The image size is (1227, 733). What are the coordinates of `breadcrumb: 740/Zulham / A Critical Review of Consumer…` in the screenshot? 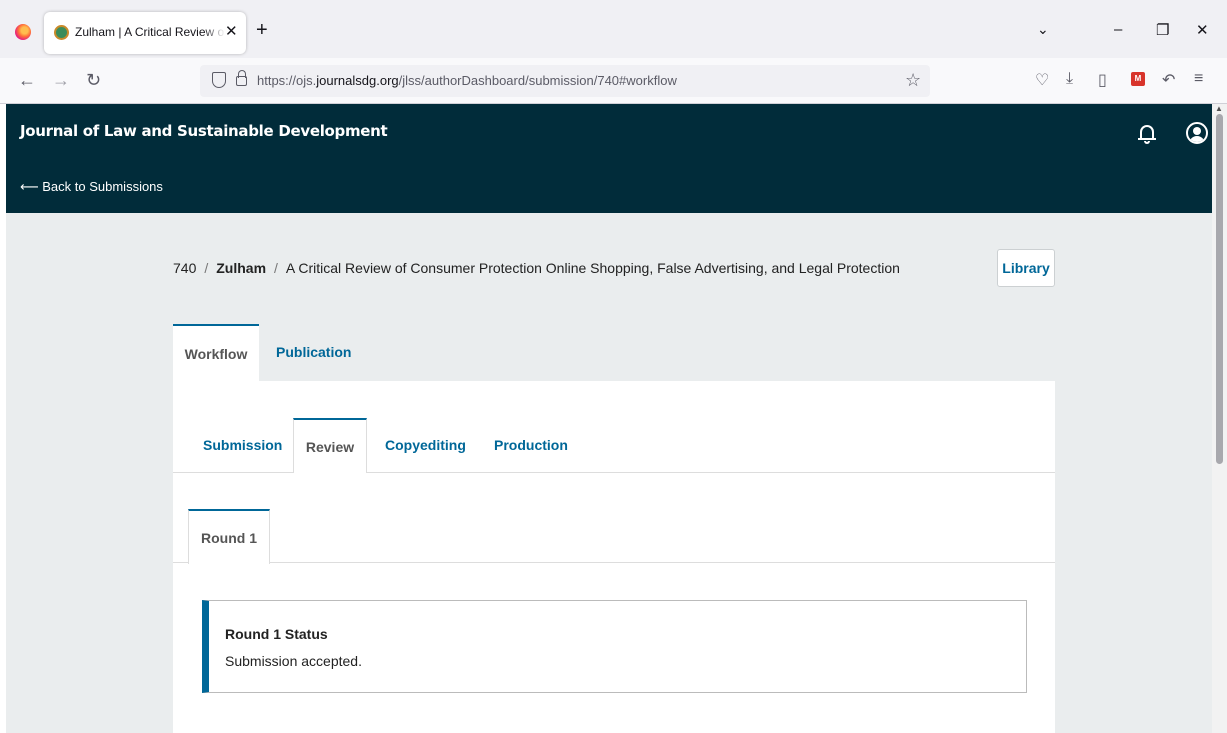 It's located at (536, 268).